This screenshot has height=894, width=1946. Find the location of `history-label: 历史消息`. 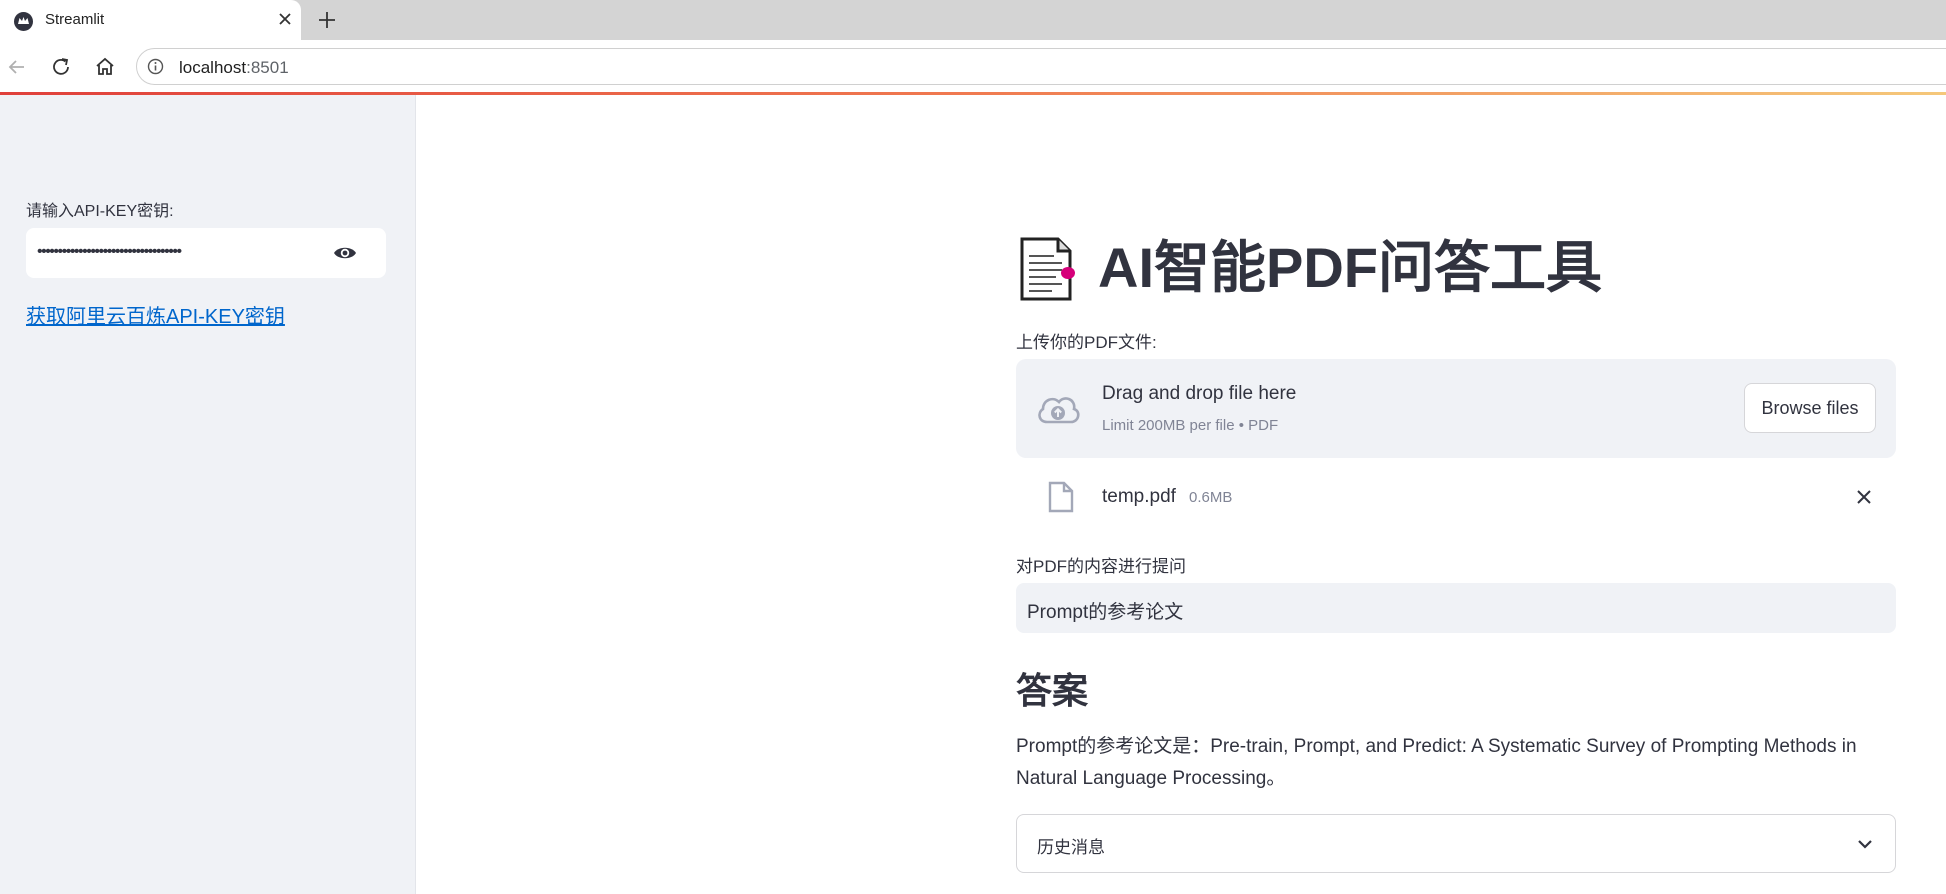

history-label: 历史消息 is located at coordinates (1071, 847).